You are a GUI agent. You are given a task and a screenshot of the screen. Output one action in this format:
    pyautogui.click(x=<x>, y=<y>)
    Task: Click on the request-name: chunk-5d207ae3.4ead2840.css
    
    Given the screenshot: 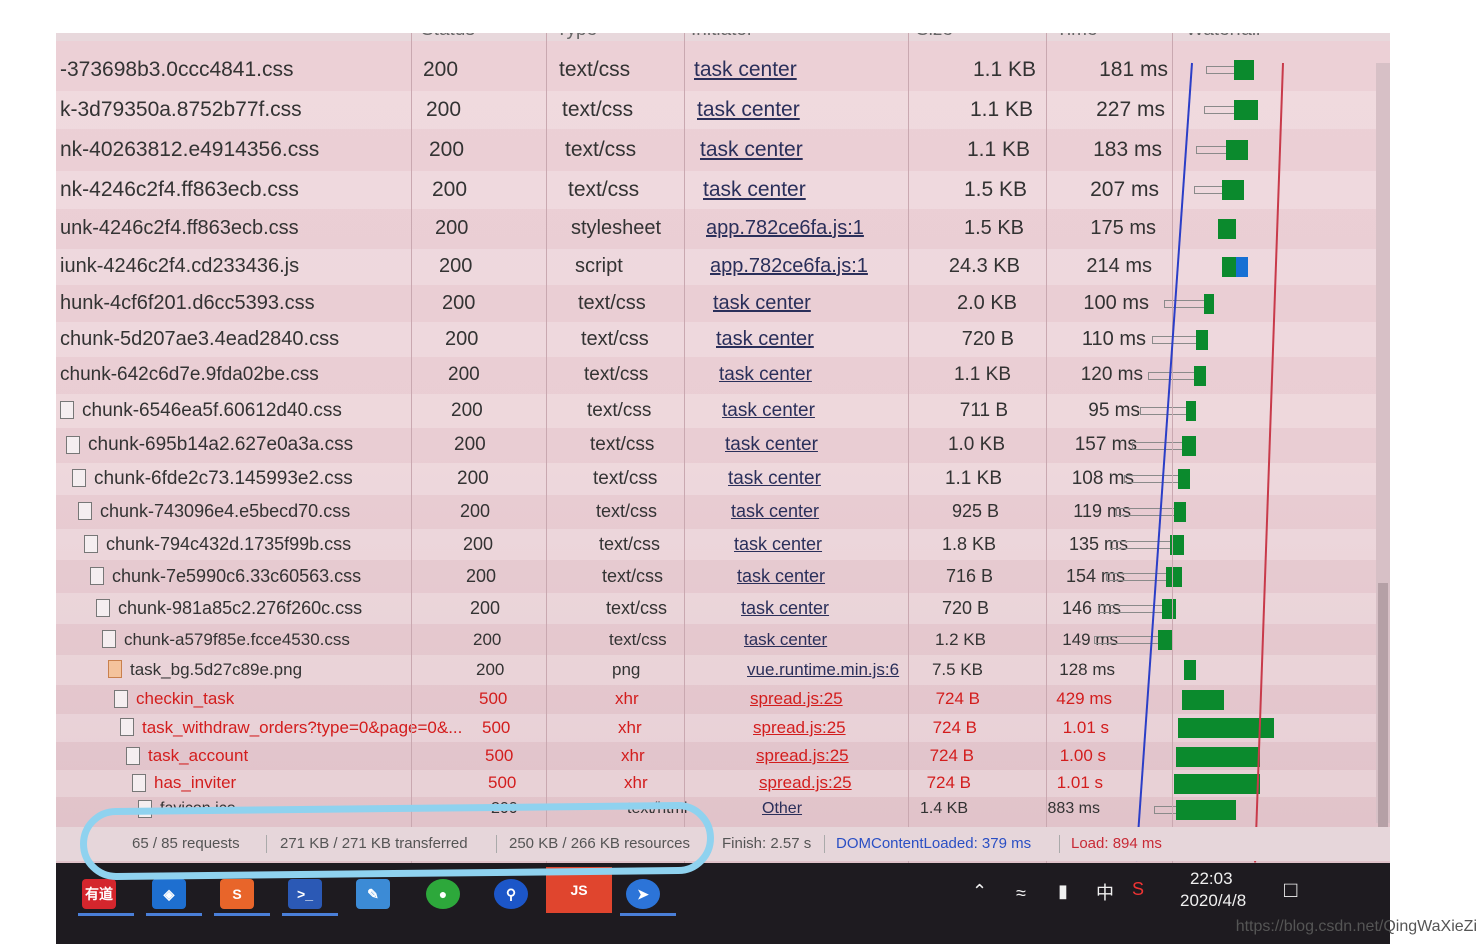 What is the action you would take?
    pyautogui.click(x=199, y=339)
    